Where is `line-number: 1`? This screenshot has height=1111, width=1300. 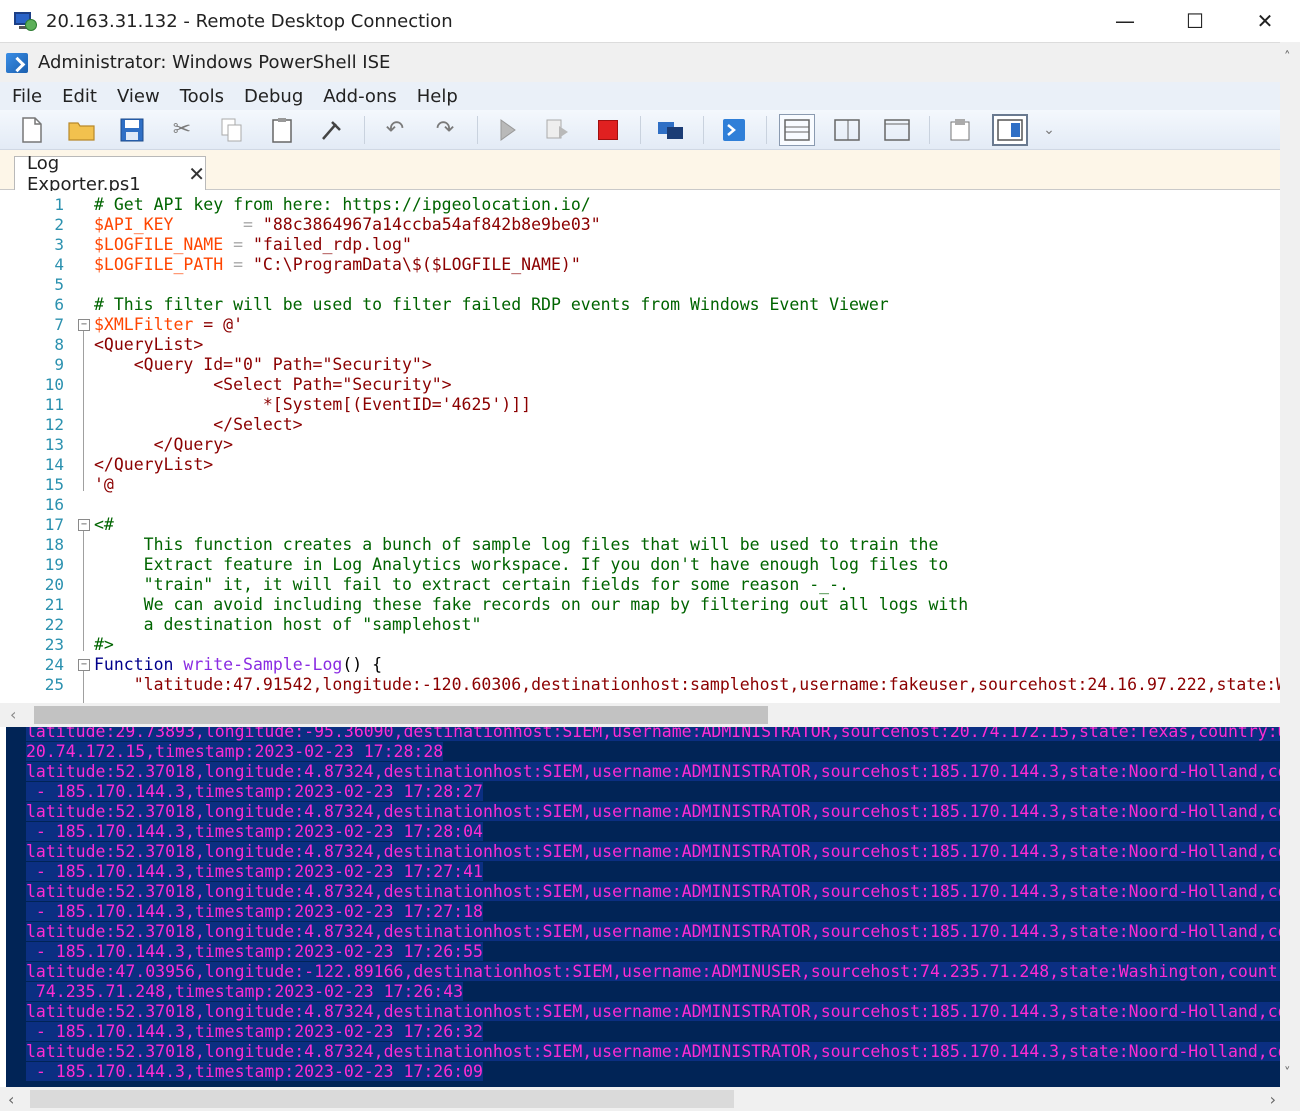 line-number: 1 is located at coordinates (59, 204).